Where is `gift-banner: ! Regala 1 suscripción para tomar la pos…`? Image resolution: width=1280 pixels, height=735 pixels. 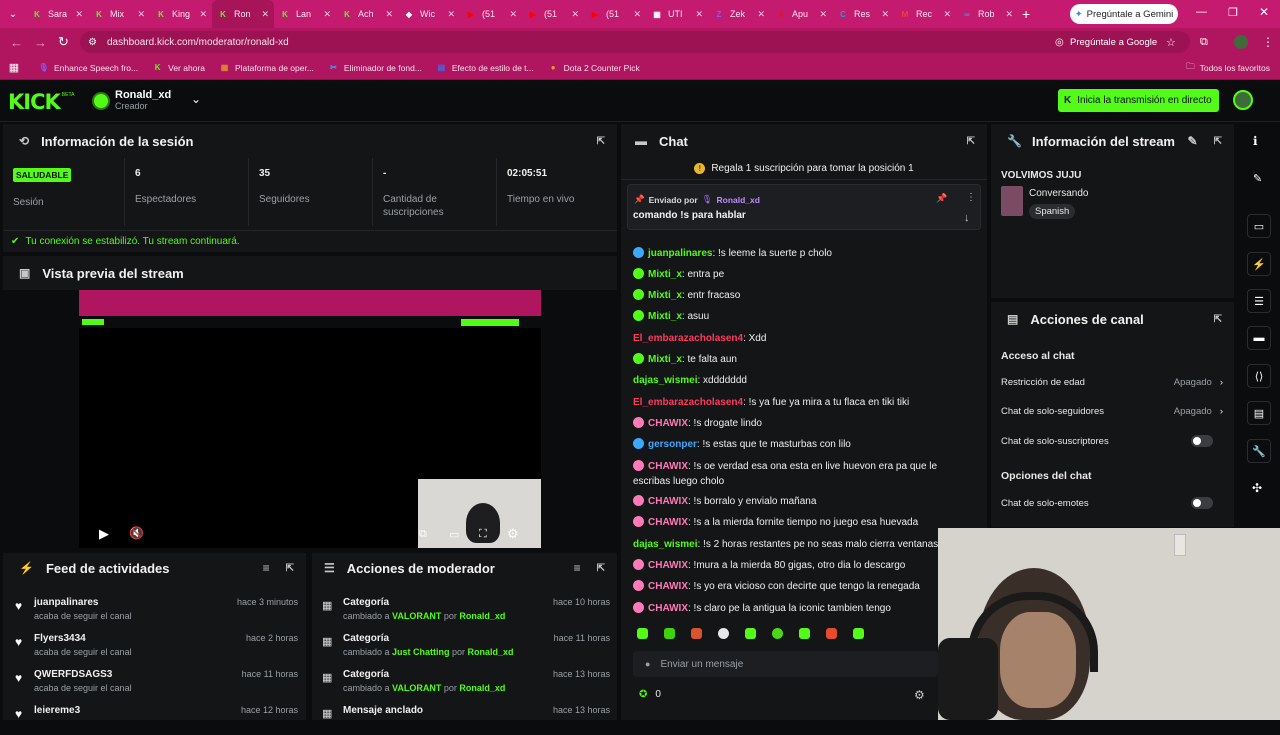 gift-banner: ! Regala 1 suscripción para tomar la pos… is located at coordinates (804, 169).